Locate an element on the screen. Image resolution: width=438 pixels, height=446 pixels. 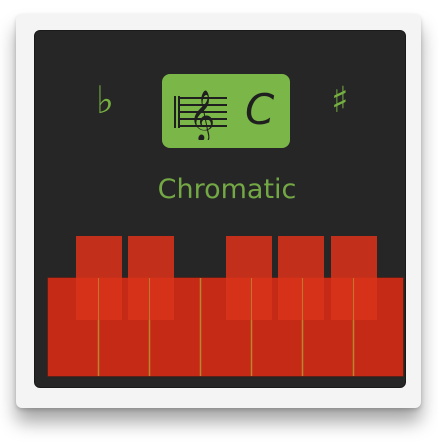
black-key-d-sharp is located at coordinates (151, 278).